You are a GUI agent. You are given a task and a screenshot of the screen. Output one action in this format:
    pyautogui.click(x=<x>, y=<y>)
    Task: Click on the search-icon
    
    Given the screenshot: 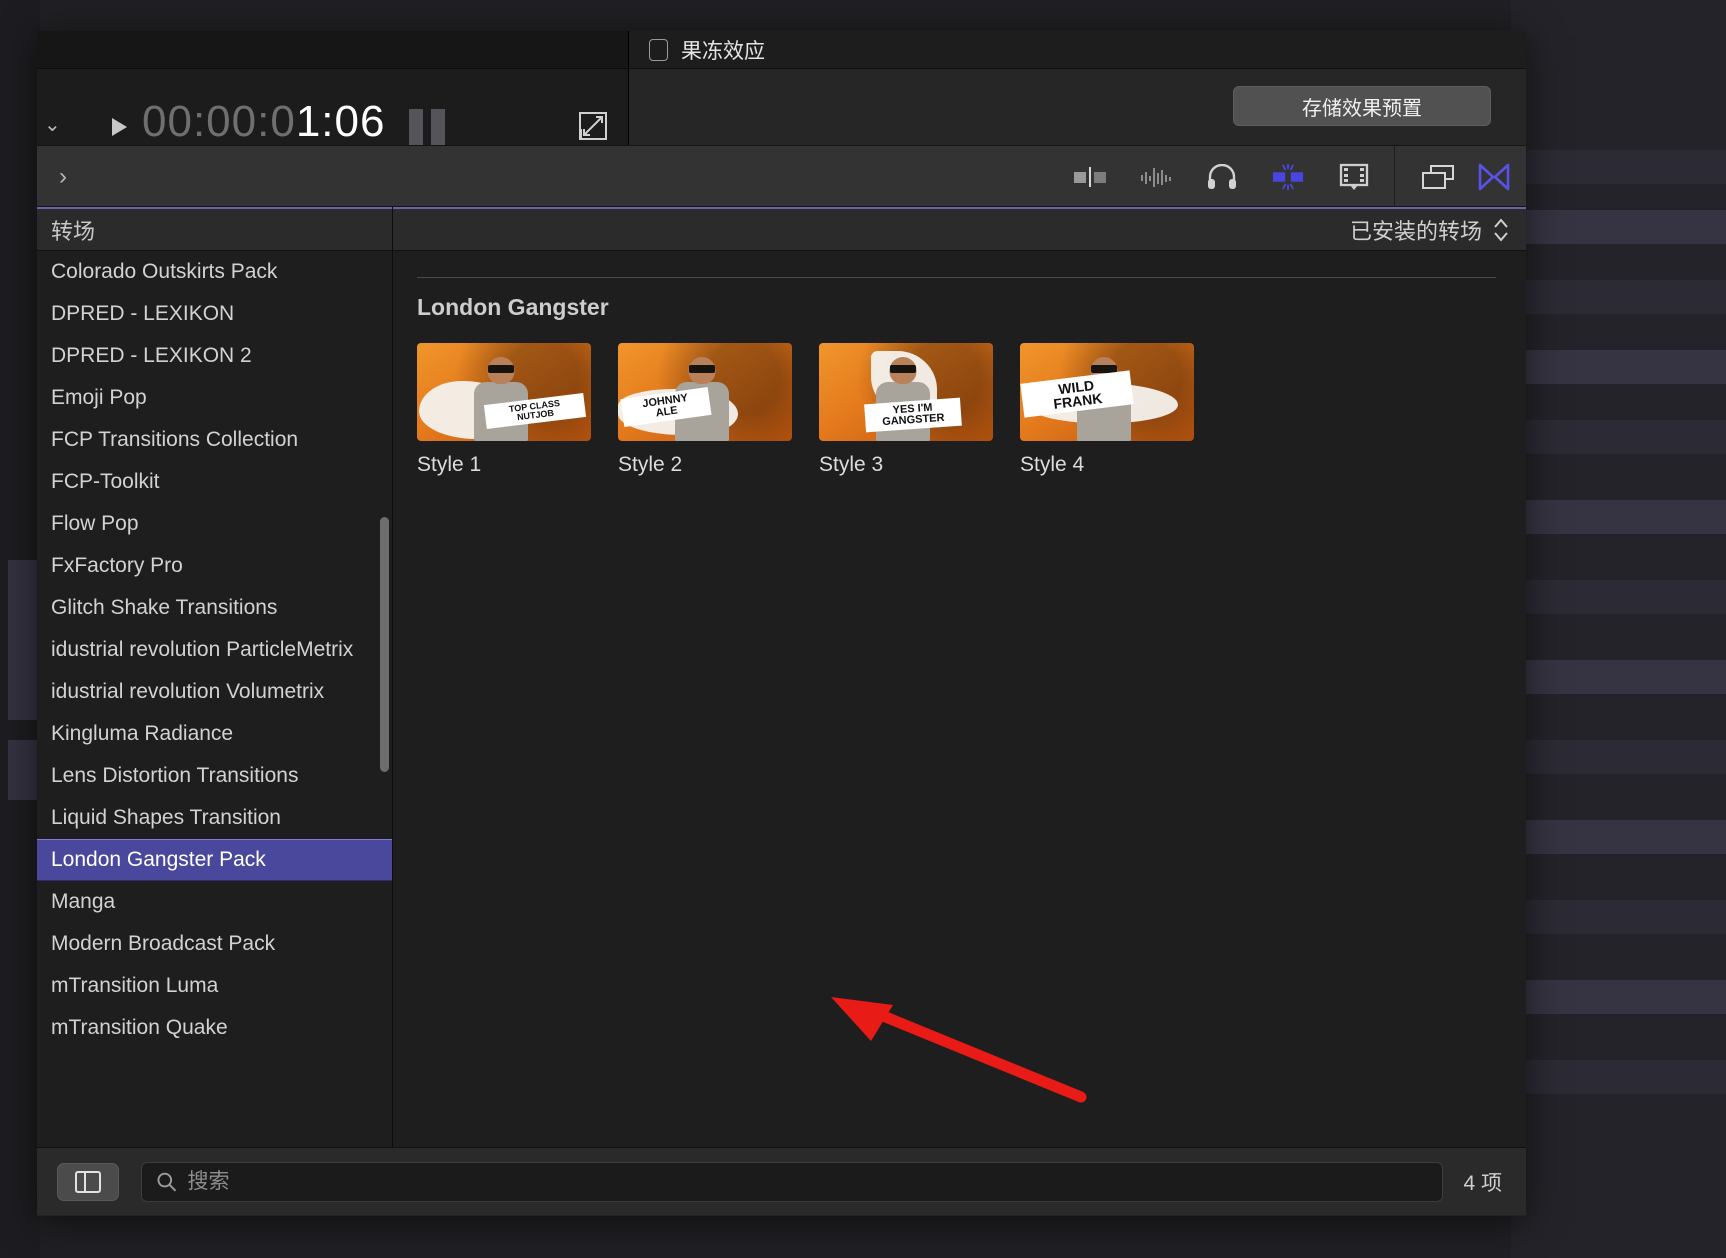 What is the action you would take?
    pyautogui.click(x=167, y=1181)
    